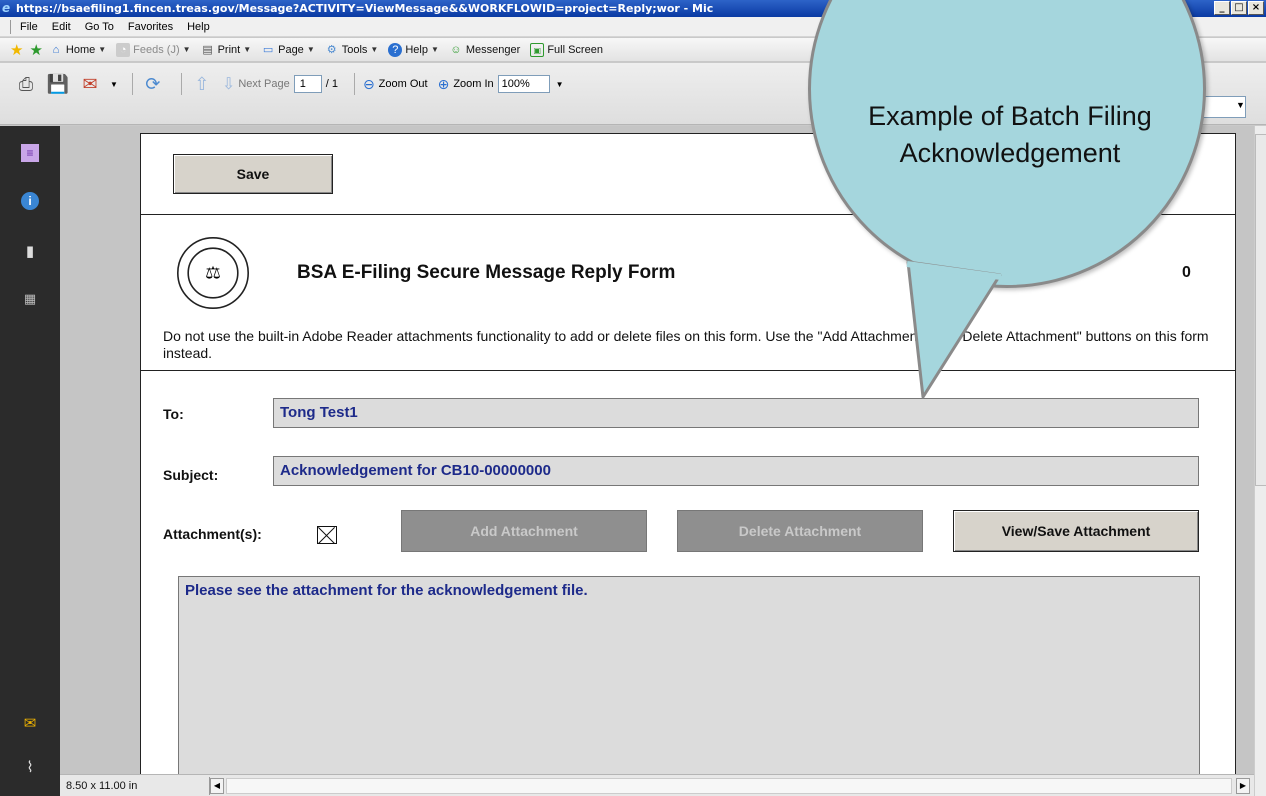  Describe the element at coordinates (217, 786) in the screenshot. I see `scroll-left-arrow-icon: ◀` at that location.